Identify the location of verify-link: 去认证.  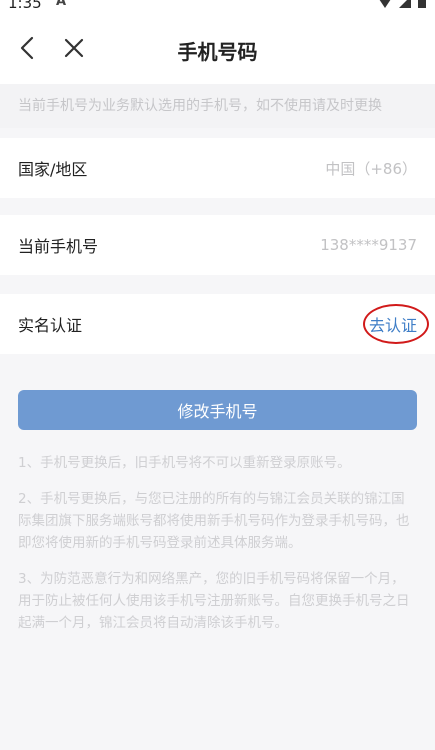
(393, 324).